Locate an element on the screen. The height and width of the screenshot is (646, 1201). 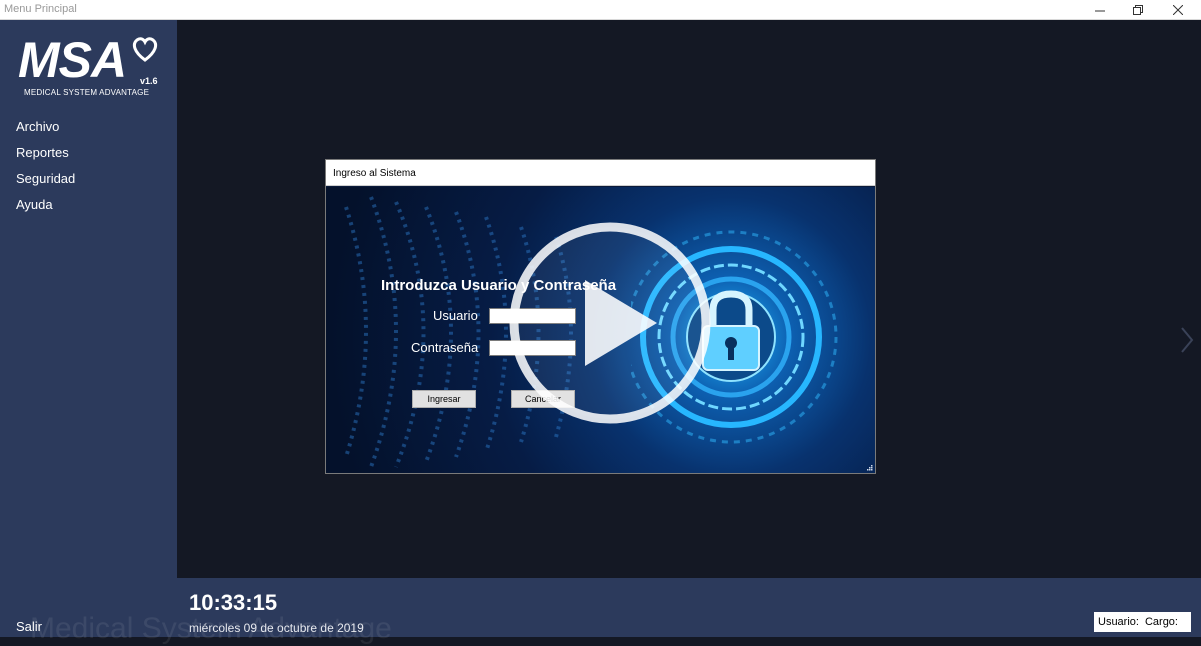
minimize-button is located at coordinates (1100, 10).